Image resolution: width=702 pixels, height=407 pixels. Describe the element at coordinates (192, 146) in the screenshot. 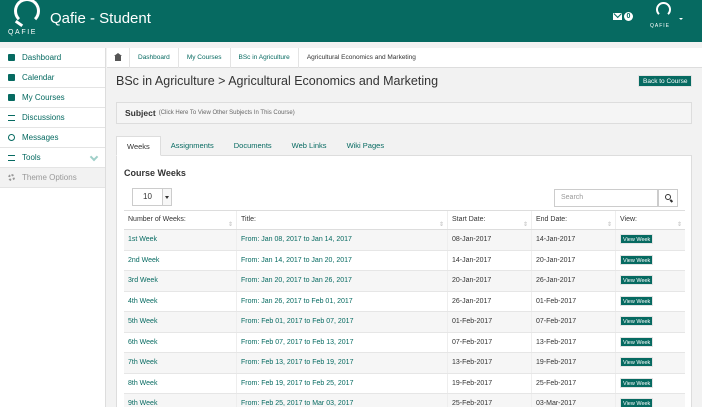

I see `tab-assignments: Assignments` at that location.